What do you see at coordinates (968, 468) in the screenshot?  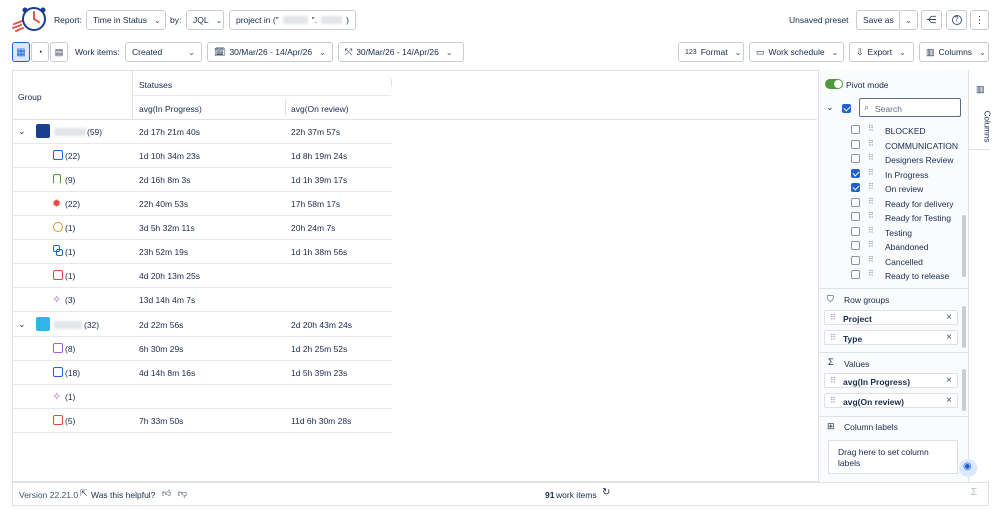 I see `chat-button: ◉` at bounding box center [968, 468].